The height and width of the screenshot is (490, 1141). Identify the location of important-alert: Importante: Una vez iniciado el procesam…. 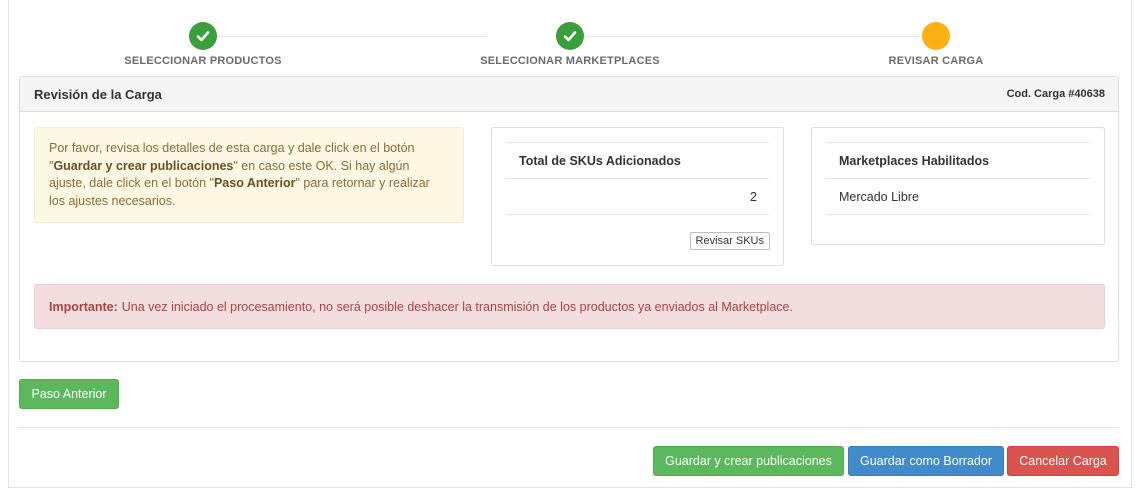
(569, 306).